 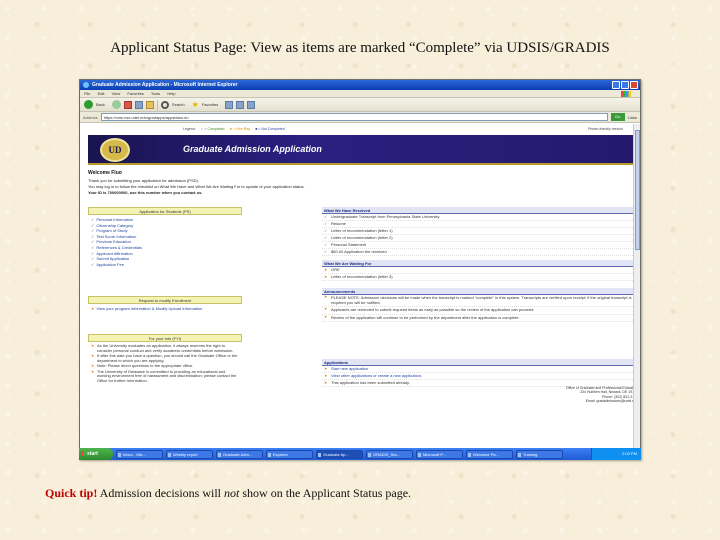 What do you see at coordinates (632, 117) in the screenshot?
I see `links-button: Links` at bounding box center [632, 117].